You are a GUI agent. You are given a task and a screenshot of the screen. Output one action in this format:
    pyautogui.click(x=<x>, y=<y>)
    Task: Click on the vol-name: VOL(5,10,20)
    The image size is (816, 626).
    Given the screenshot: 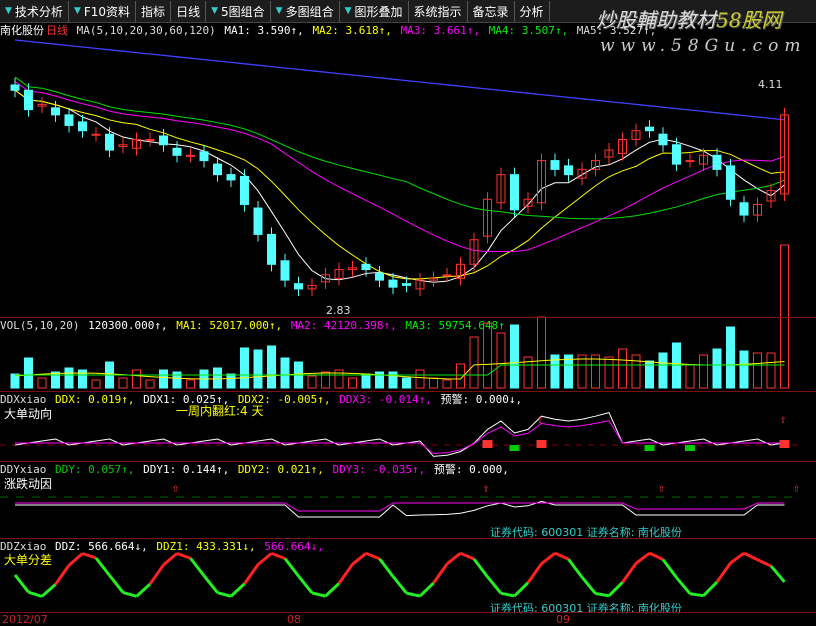 What is the action you would take?
    pyautogui.click(x=40, y=325)
    